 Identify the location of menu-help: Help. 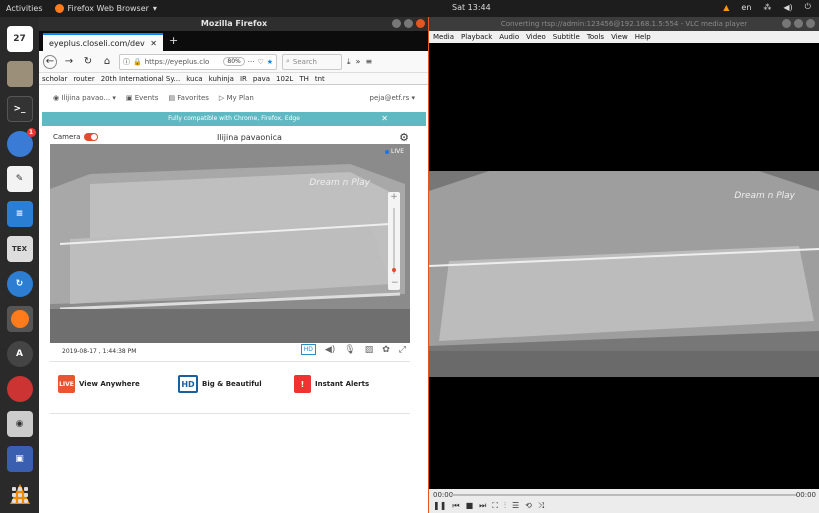
(643, 37).